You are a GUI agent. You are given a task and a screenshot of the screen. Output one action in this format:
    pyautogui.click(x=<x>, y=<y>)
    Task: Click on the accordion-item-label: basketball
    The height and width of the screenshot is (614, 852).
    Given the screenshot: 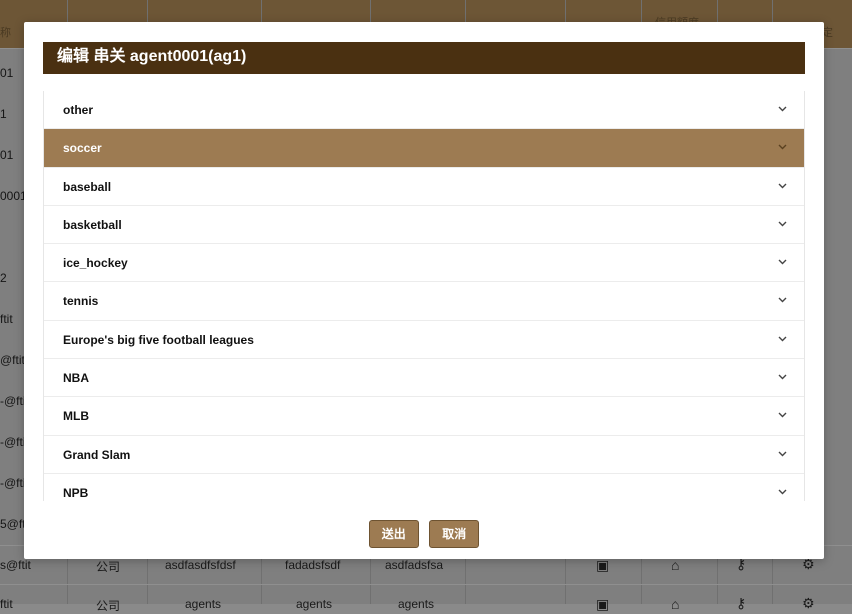 What is the action you would take?
    pyautogui.click(x=92, y=224)
    